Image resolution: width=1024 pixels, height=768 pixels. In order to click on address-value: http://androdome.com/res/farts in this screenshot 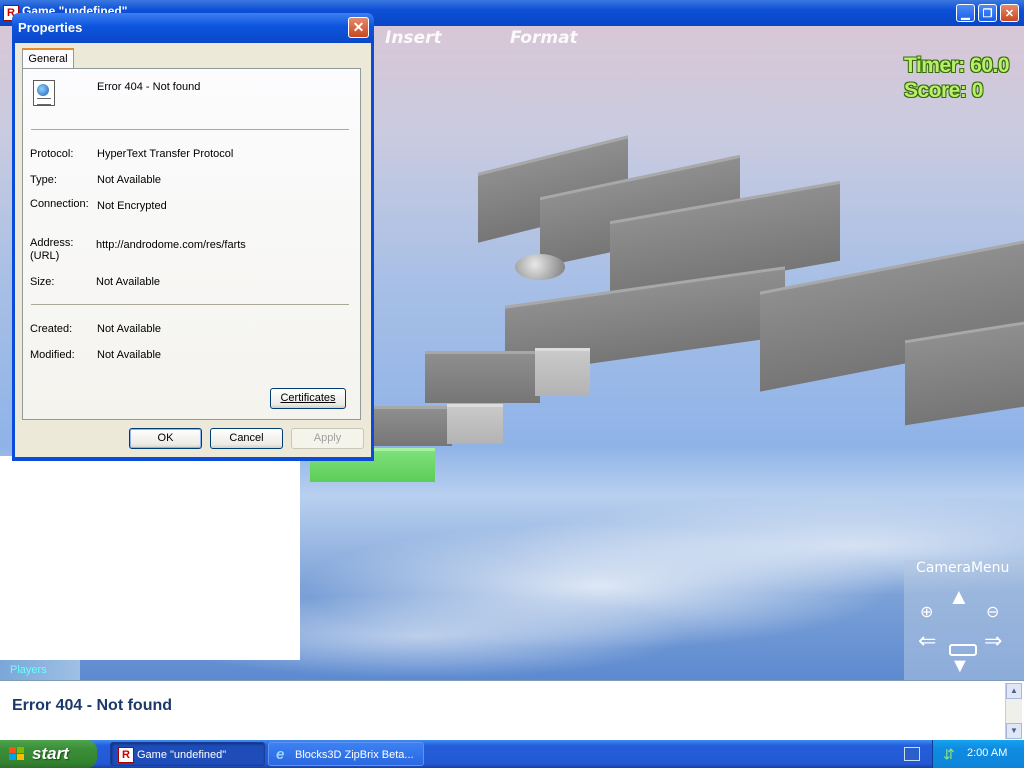, I will do `click(171, 245)`.